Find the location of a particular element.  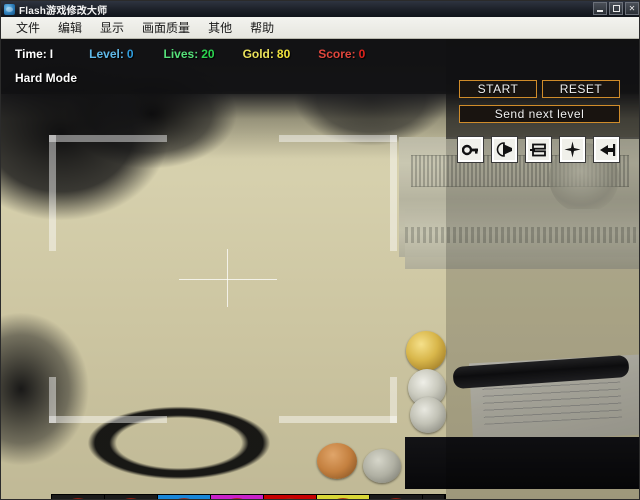

lives-label: Lives: is located at coordinates (181, 54).